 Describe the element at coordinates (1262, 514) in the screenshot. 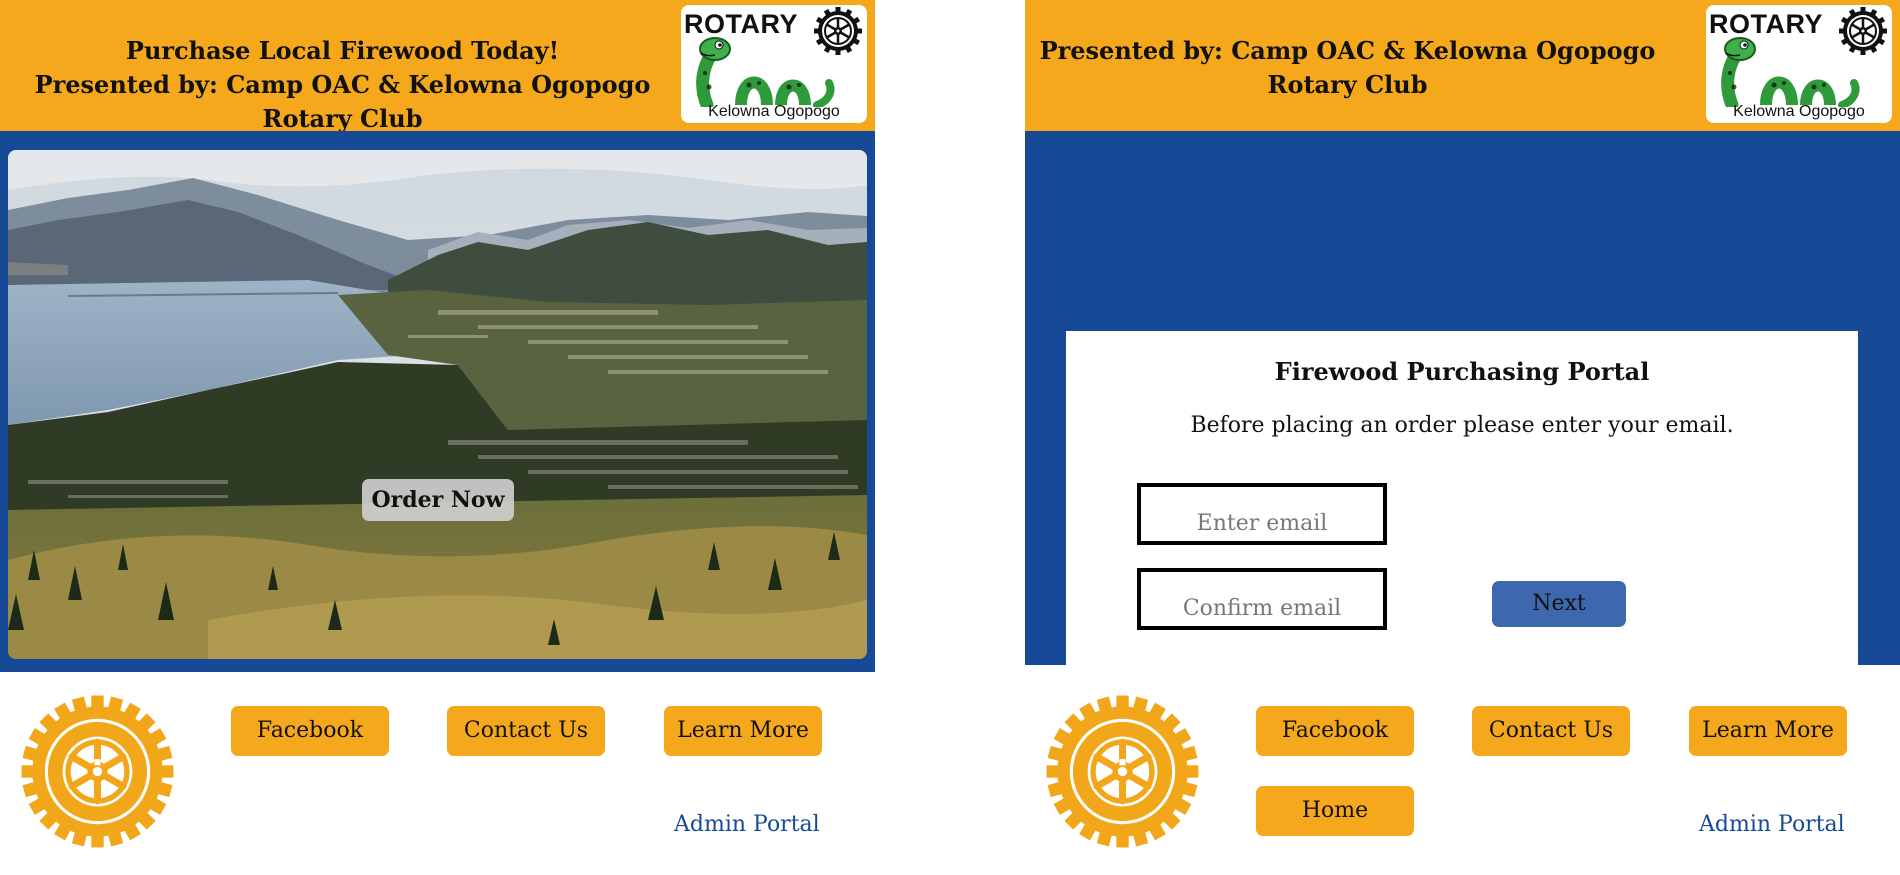

I see `email-input` at that location.